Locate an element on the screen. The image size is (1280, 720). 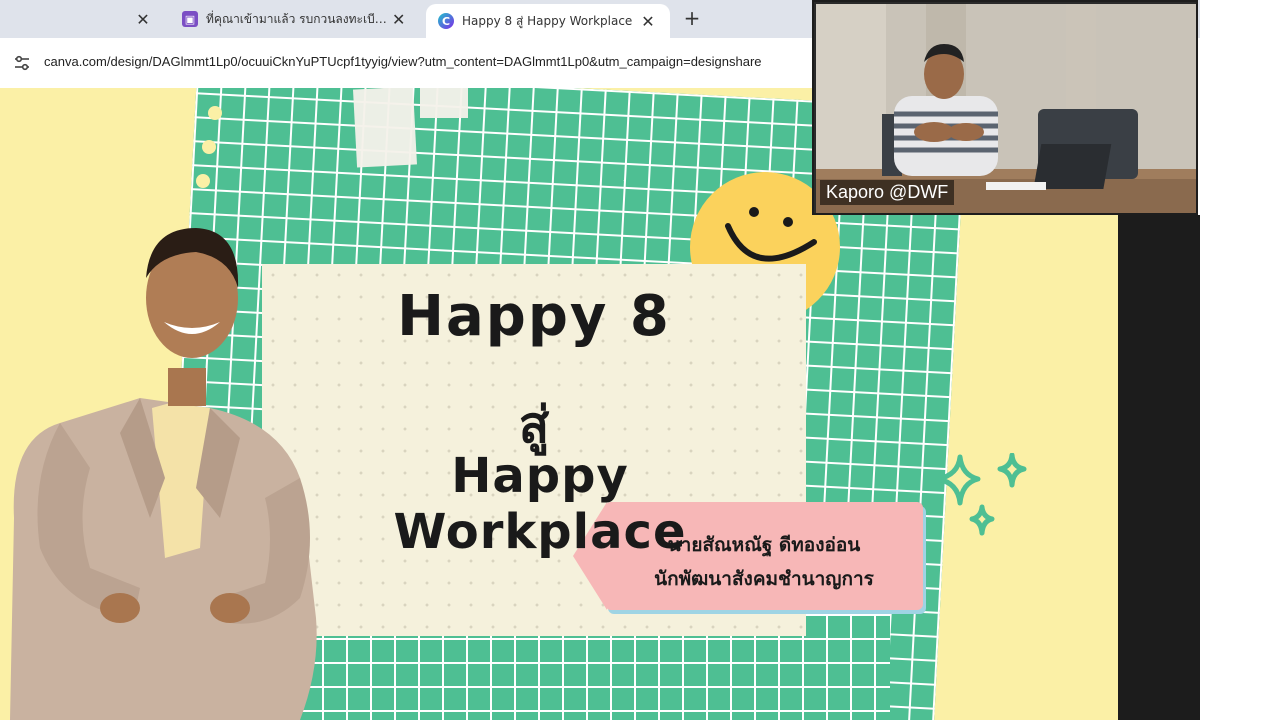
presenter-name: นายสัณหณัฐ ดีทองอ่อน is located at coordinates (764, 545).